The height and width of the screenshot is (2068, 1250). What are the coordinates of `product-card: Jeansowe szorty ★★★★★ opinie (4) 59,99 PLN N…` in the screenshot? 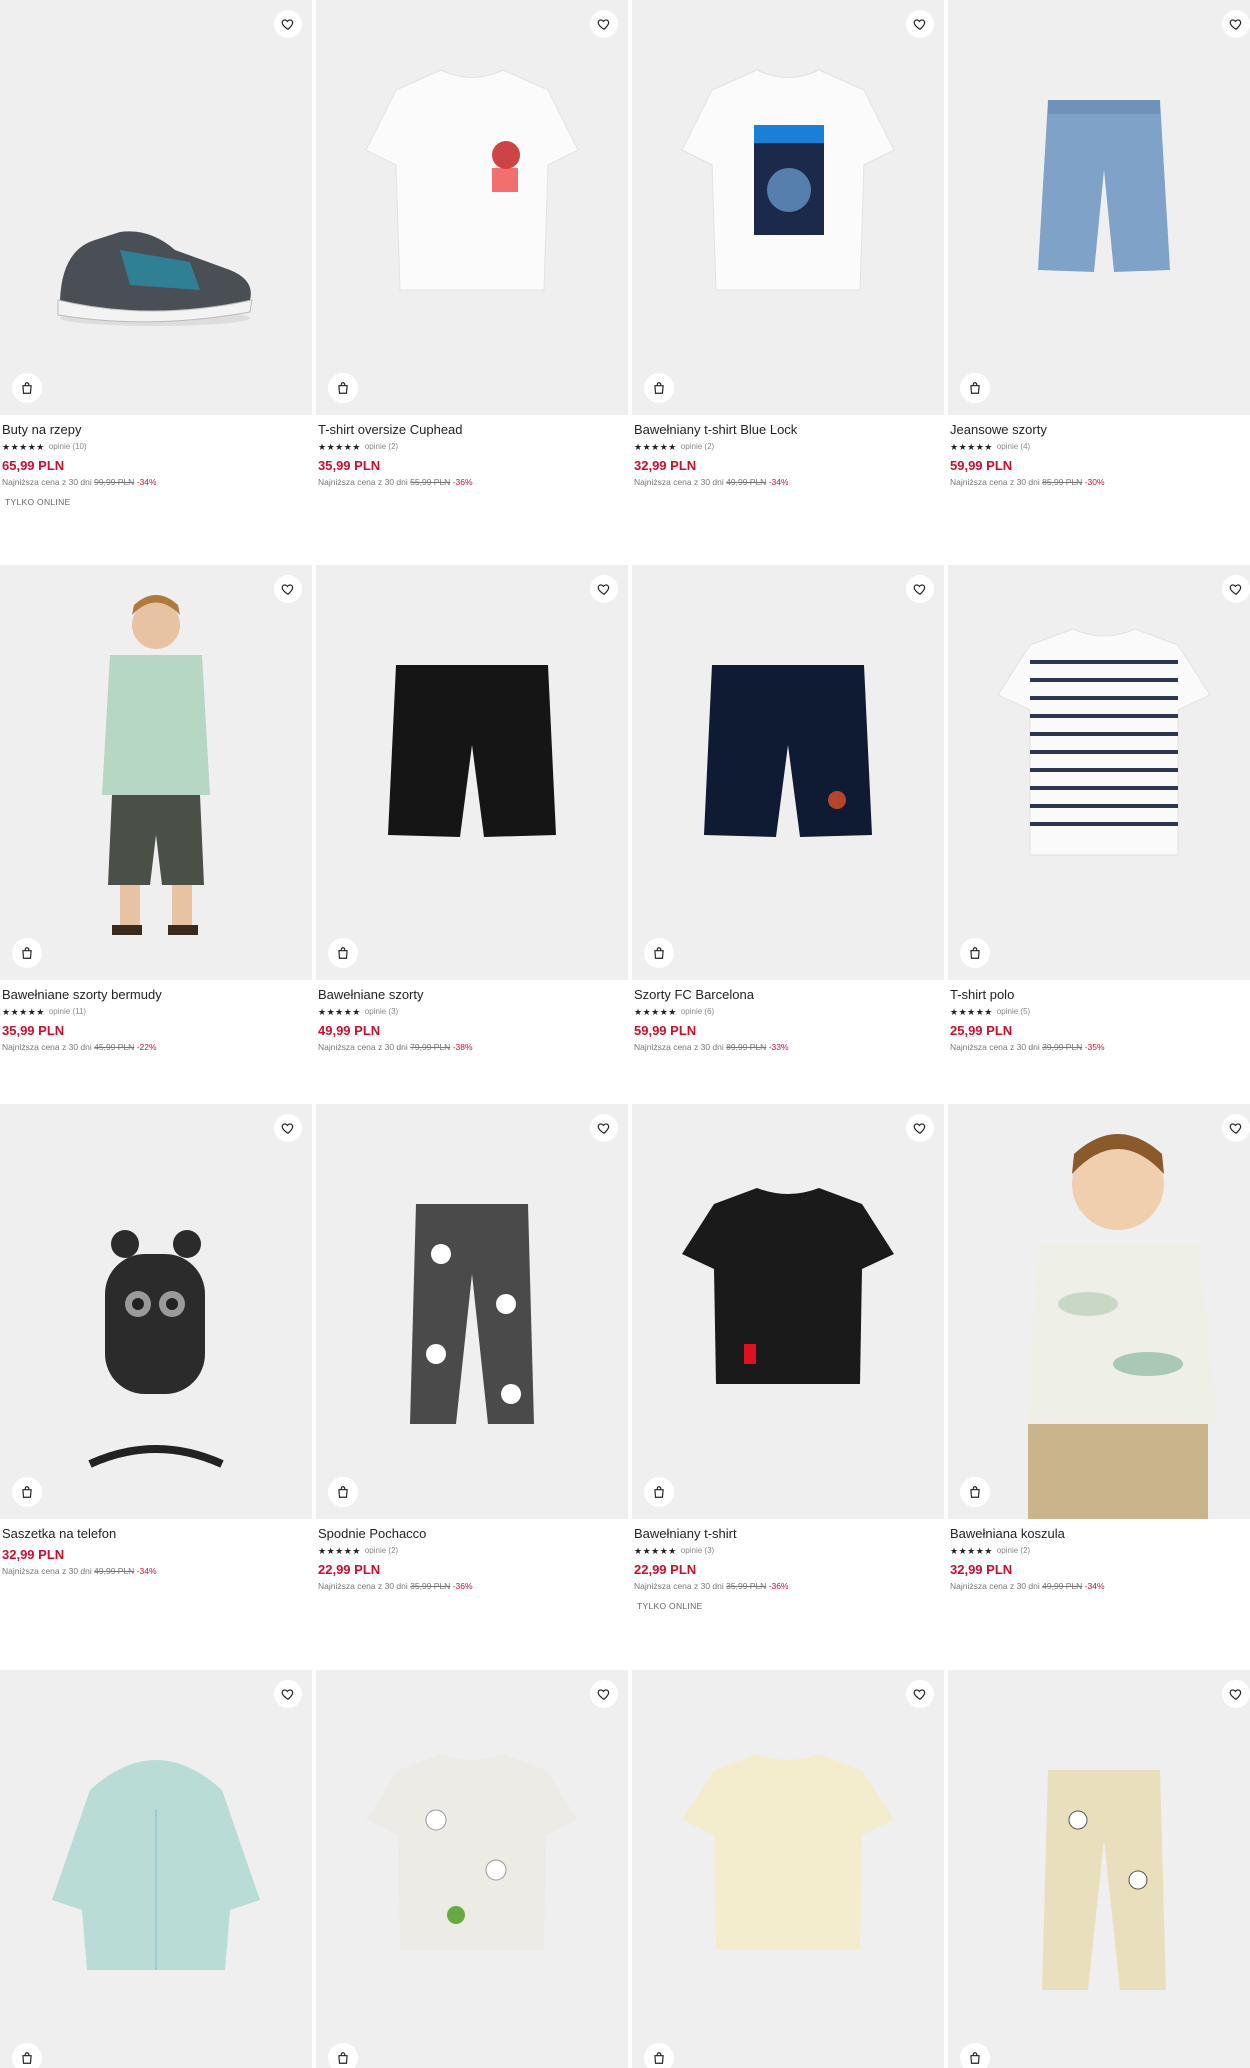 It's located at (1099, 244).